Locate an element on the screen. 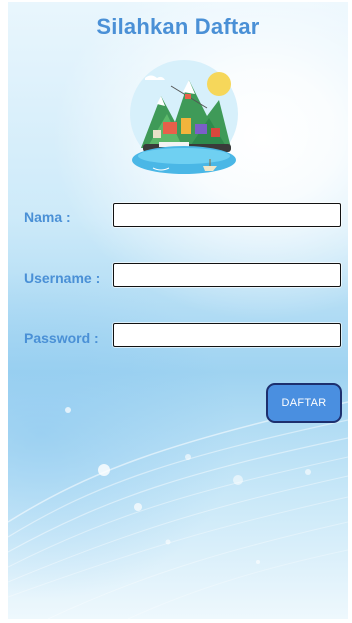  island-illustration is located at coordinates (184, 117).